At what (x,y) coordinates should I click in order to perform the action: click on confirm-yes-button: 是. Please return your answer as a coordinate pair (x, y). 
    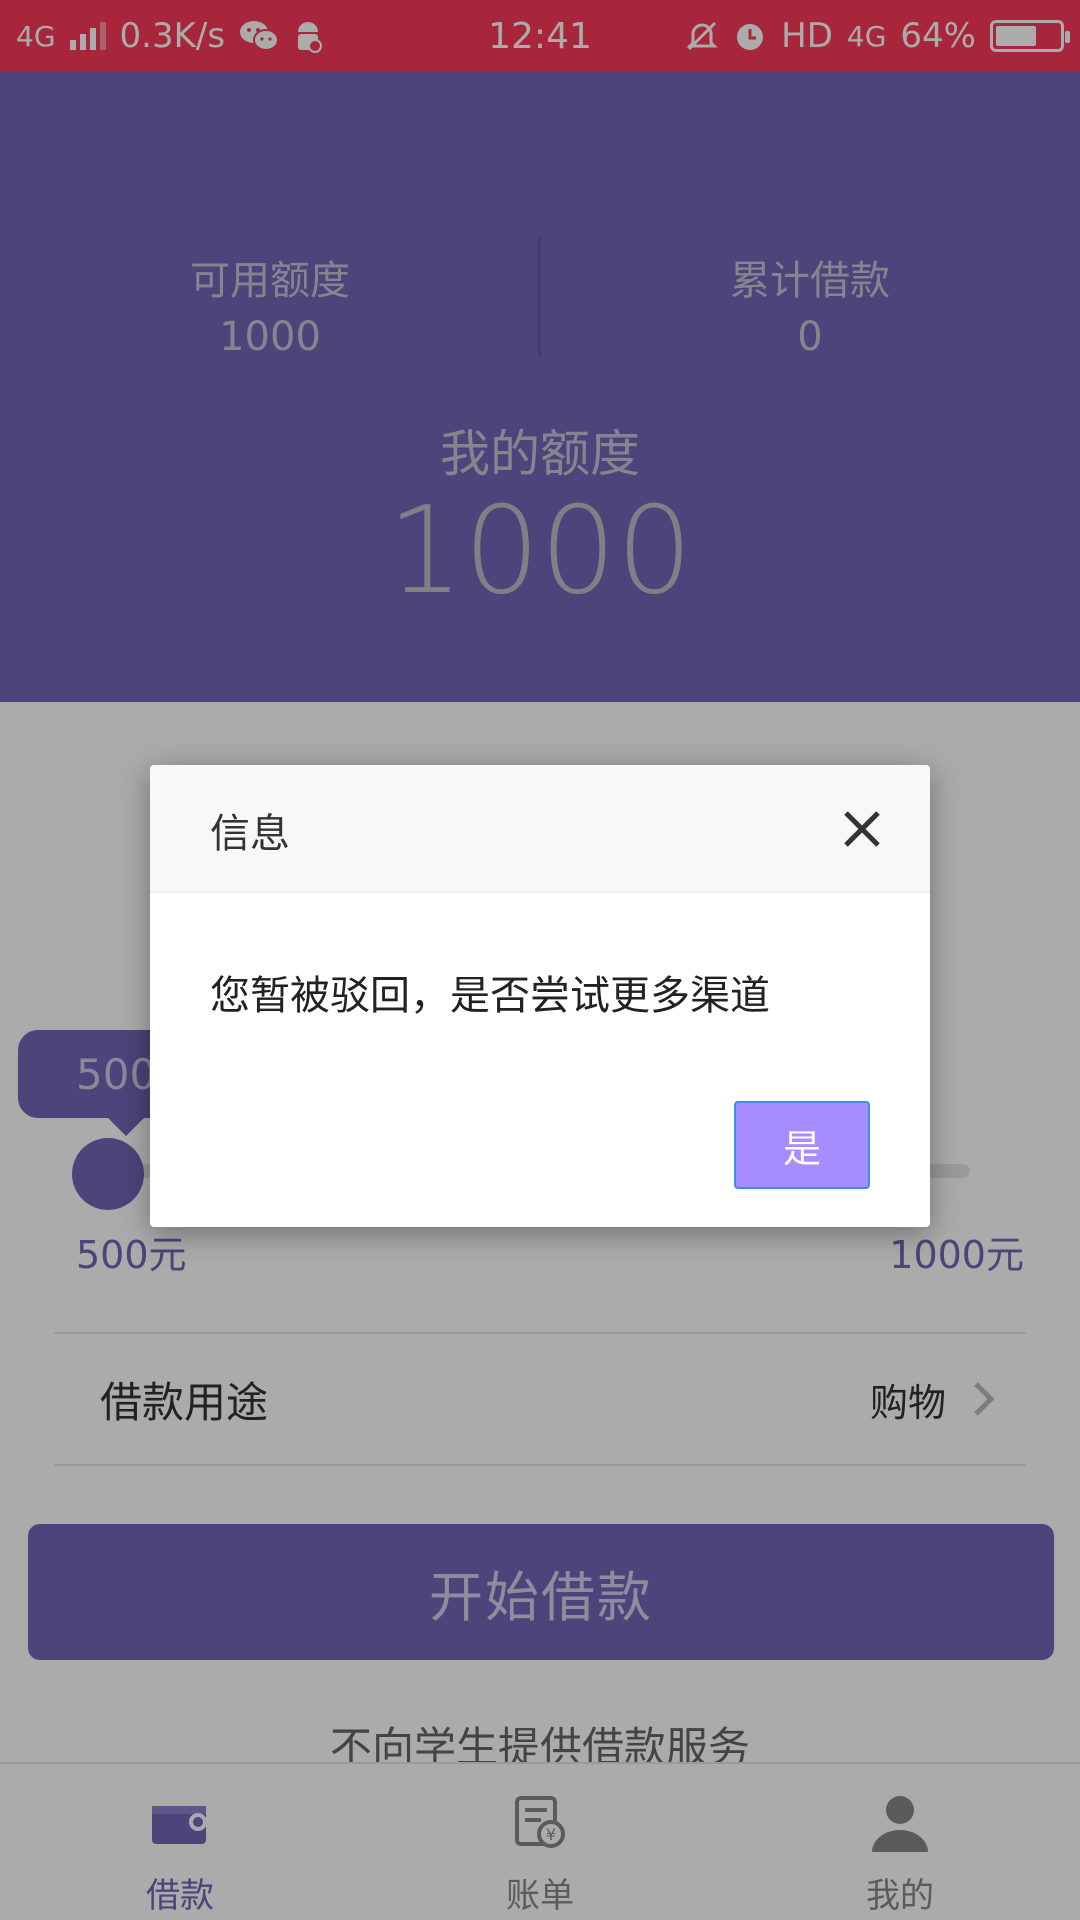
    Looking at the image, I should click on (802, 1145).